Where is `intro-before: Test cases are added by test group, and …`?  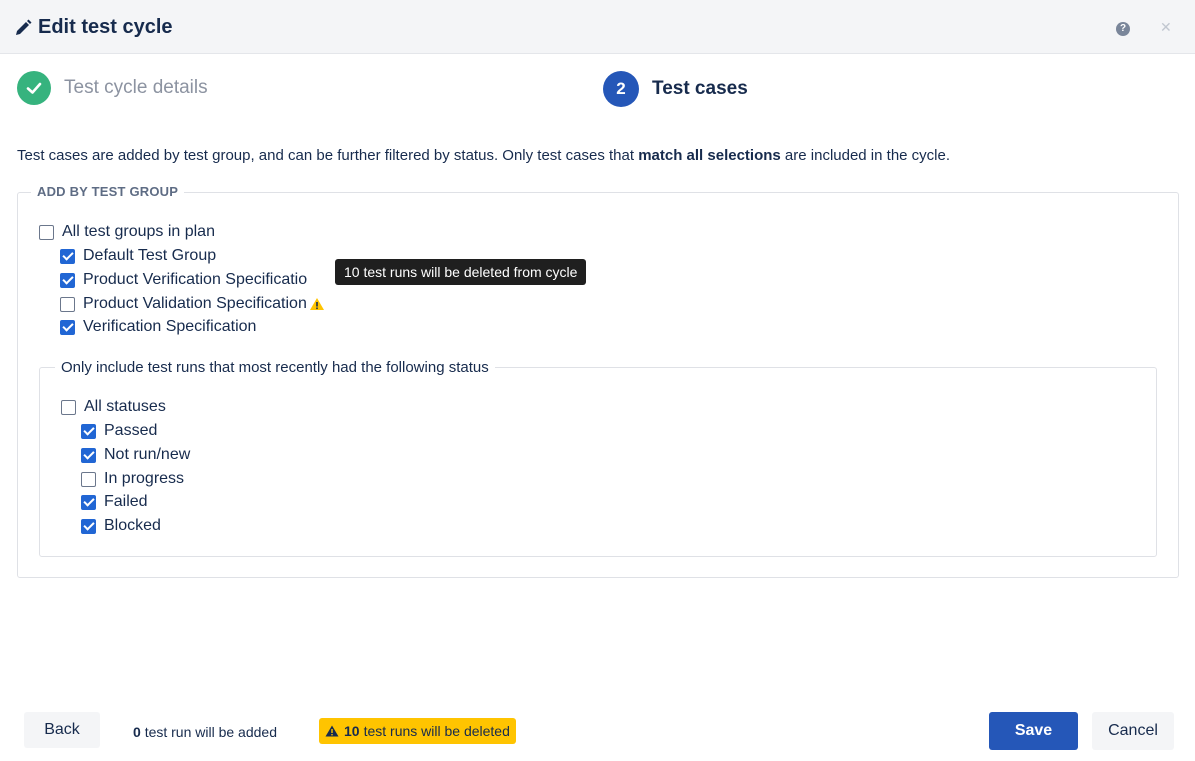 intro-before: Test cases are added by test group, and … is located at coordinates (328, 155).